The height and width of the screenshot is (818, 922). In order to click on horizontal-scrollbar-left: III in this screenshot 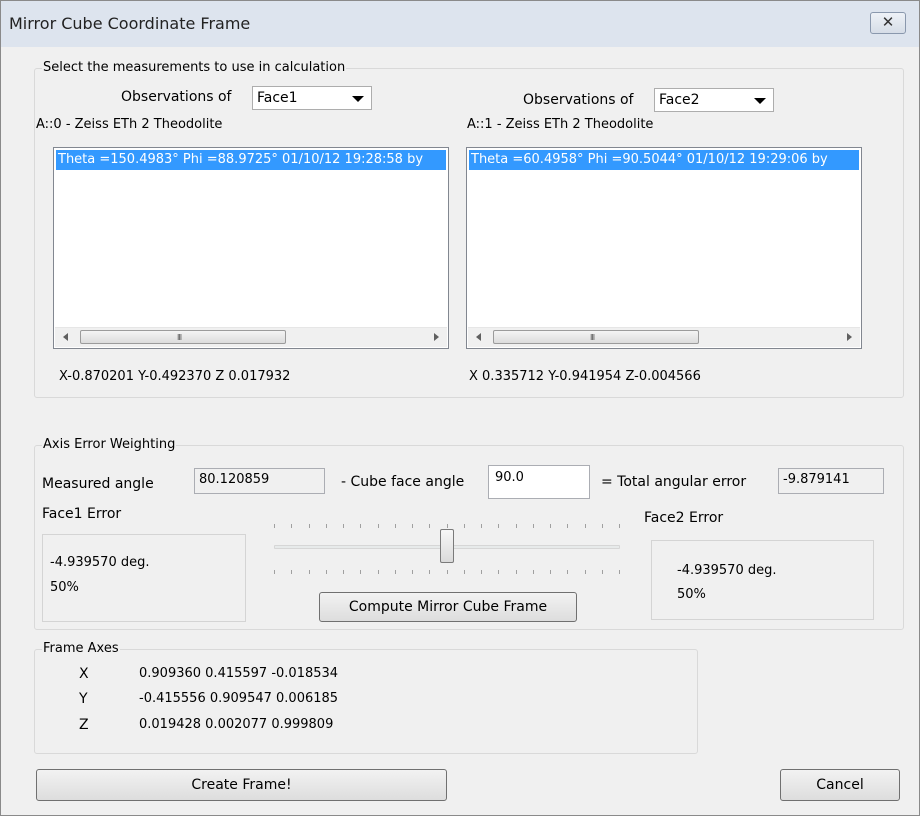, I will do `click(251, 337)`.